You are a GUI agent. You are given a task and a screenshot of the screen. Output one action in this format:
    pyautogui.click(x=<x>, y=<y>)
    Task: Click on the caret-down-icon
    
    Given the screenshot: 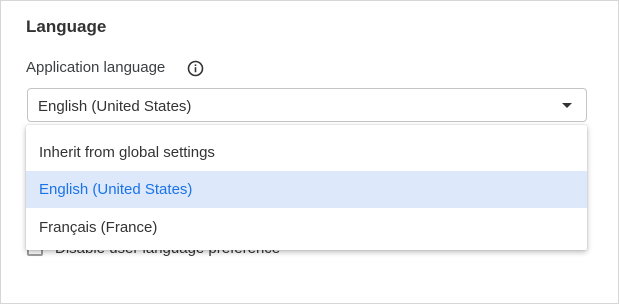 What is the action you would take?
    pyautogui.click(x=567, y=105)
    